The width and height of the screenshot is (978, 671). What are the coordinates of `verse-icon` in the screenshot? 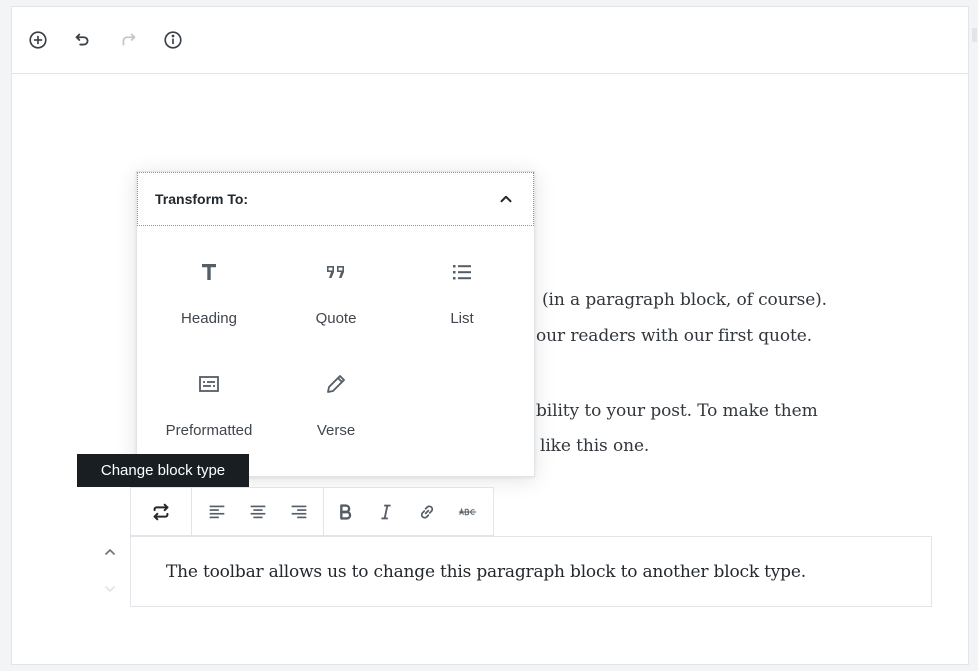 It's located at (336, 384).